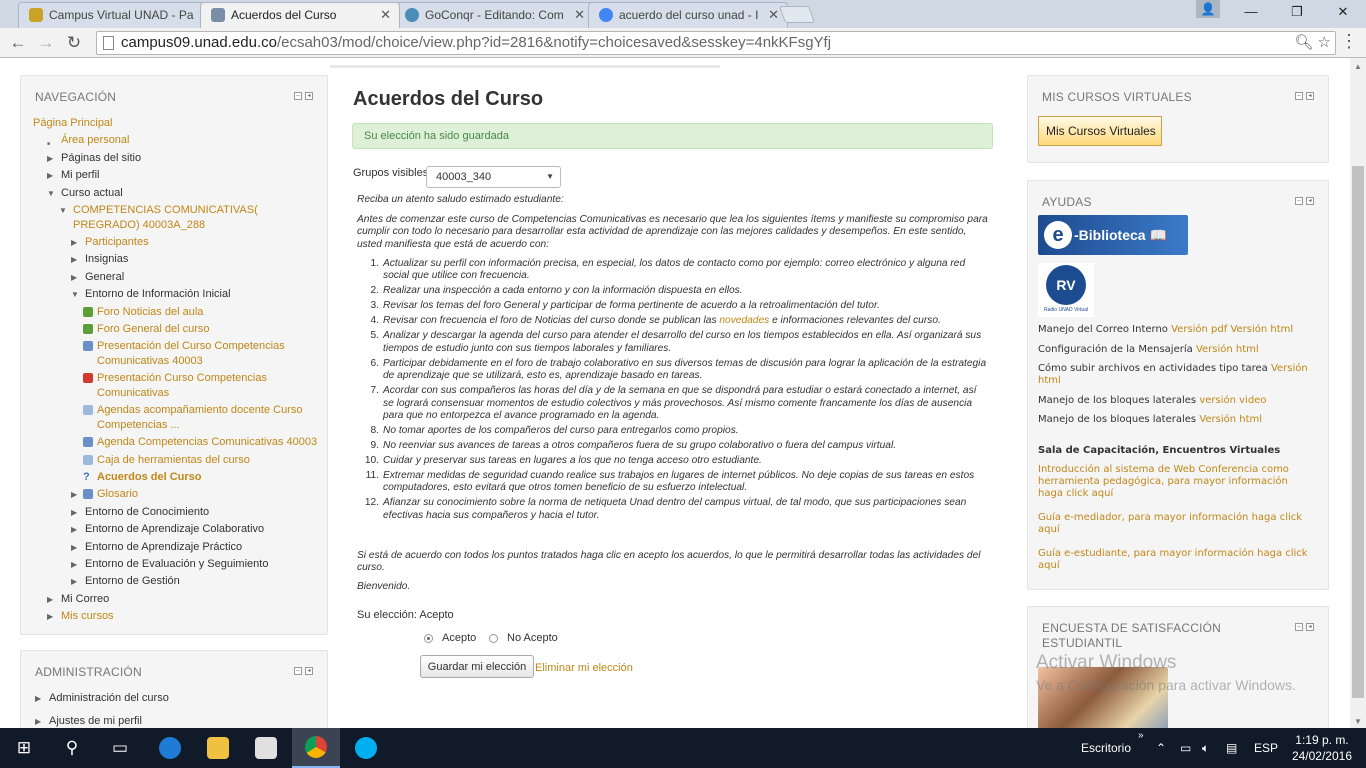 The image size is (1366, 768). I want to click on nav-item: ▶ Páginas del sitio, so click(178, 159).